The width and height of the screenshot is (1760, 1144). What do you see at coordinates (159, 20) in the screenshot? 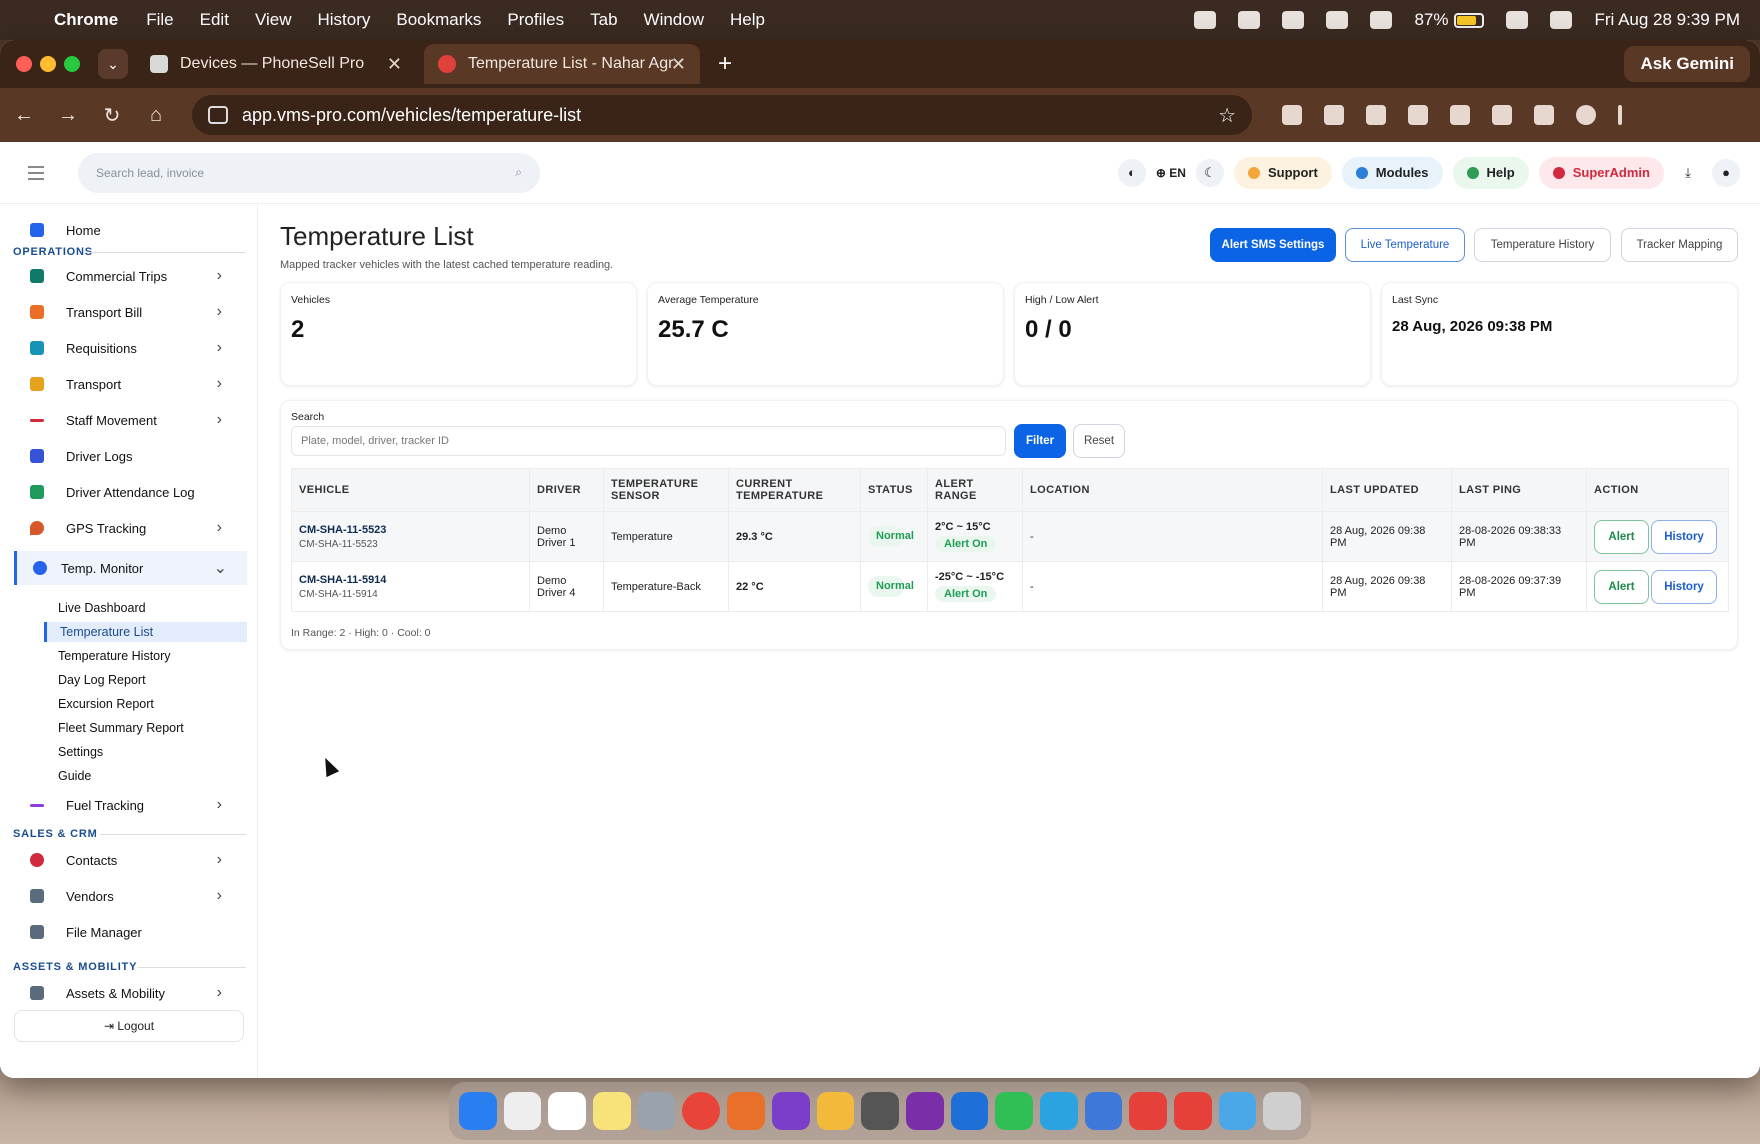
I see `menu-file: File` at bounding box center [159, 20].